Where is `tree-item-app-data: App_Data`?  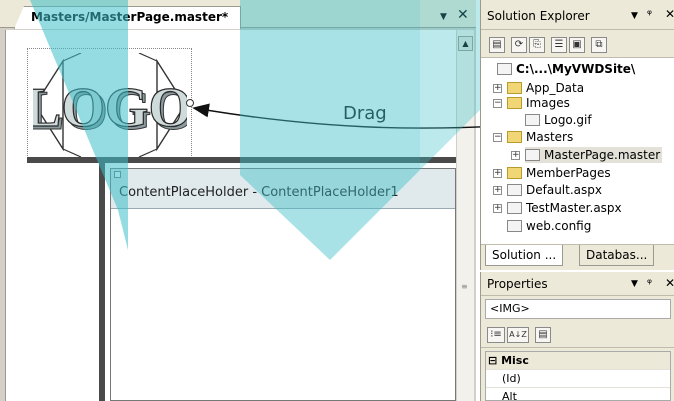 tree-item-app-data: App_Data is located at coordinates (545, 88).